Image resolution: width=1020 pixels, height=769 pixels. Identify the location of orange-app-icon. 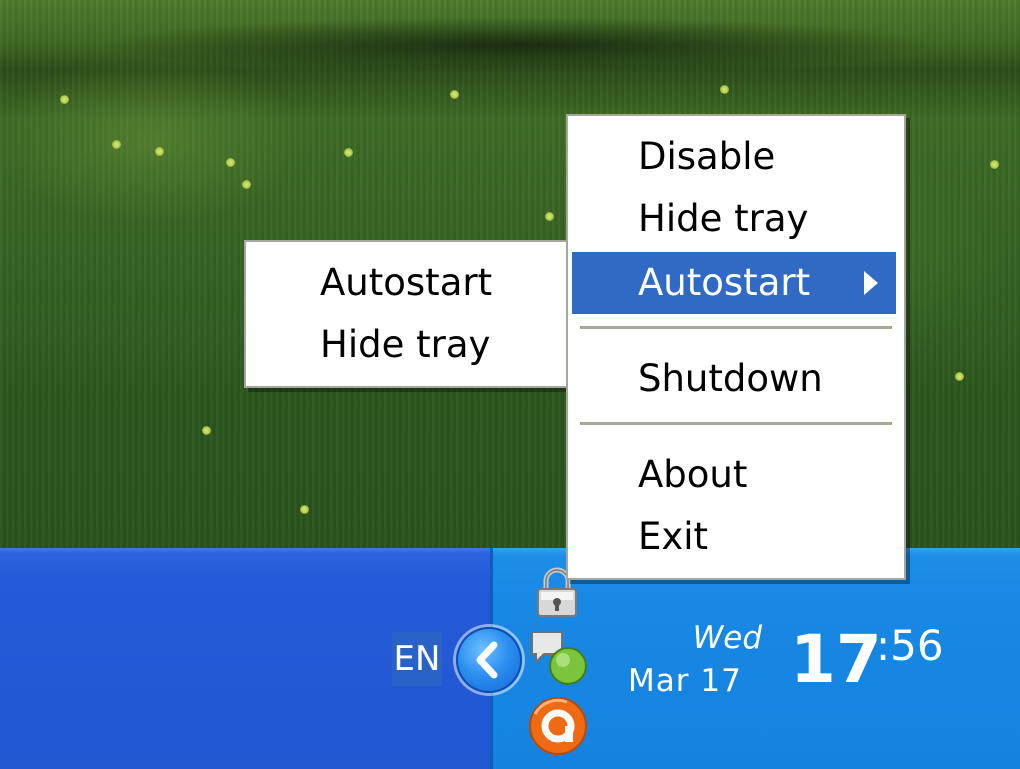
(558, 726).